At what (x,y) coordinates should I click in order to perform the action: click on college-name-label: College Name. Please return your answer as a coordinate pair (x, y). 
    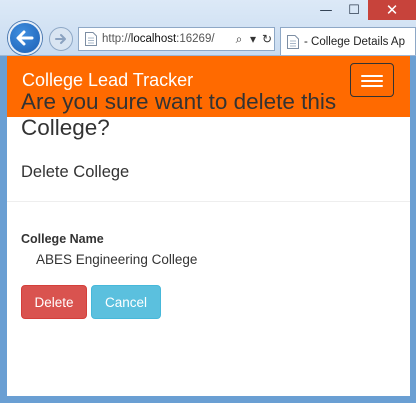
    Looking at the image, I should click on (62, 239).